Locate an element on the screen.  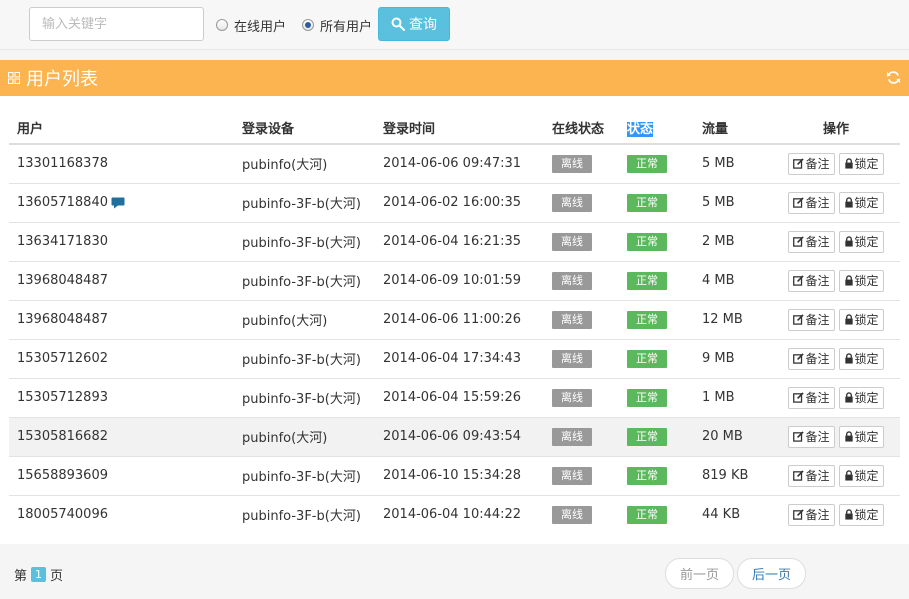
search-input is located at coordinates (116, 24).